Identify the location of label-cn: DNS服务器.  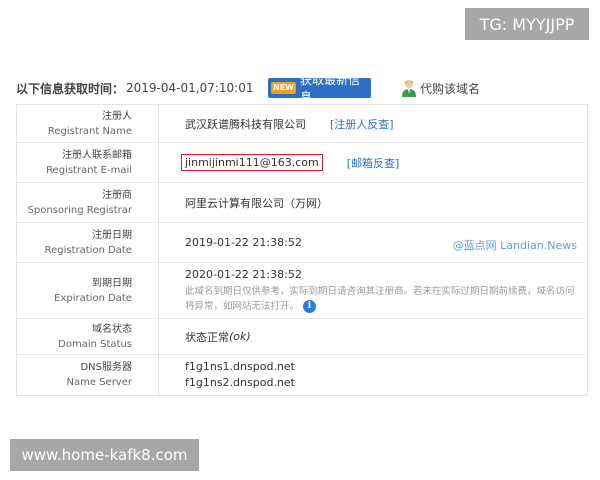
(106, 367).